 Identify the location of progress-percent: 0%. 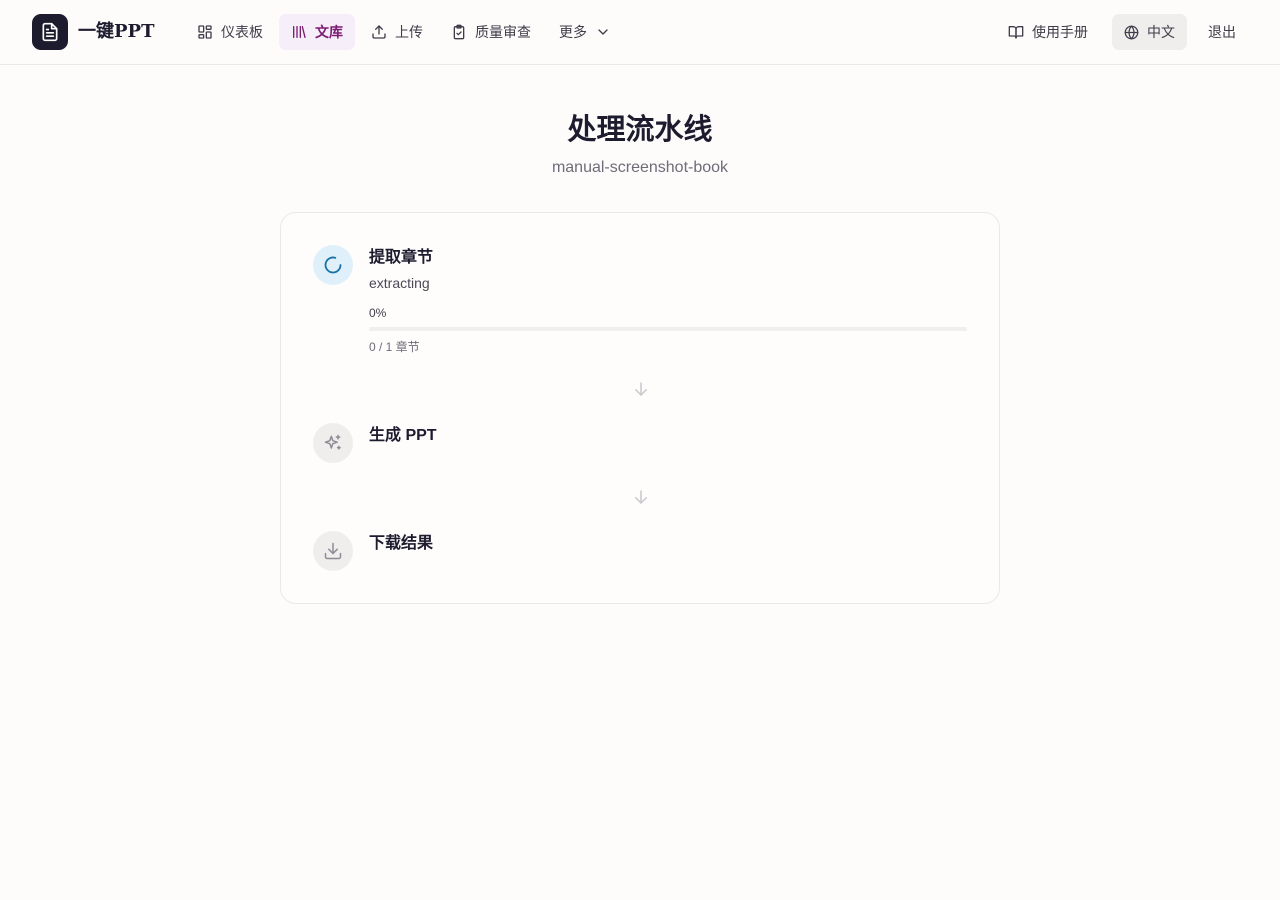
(378, 313).